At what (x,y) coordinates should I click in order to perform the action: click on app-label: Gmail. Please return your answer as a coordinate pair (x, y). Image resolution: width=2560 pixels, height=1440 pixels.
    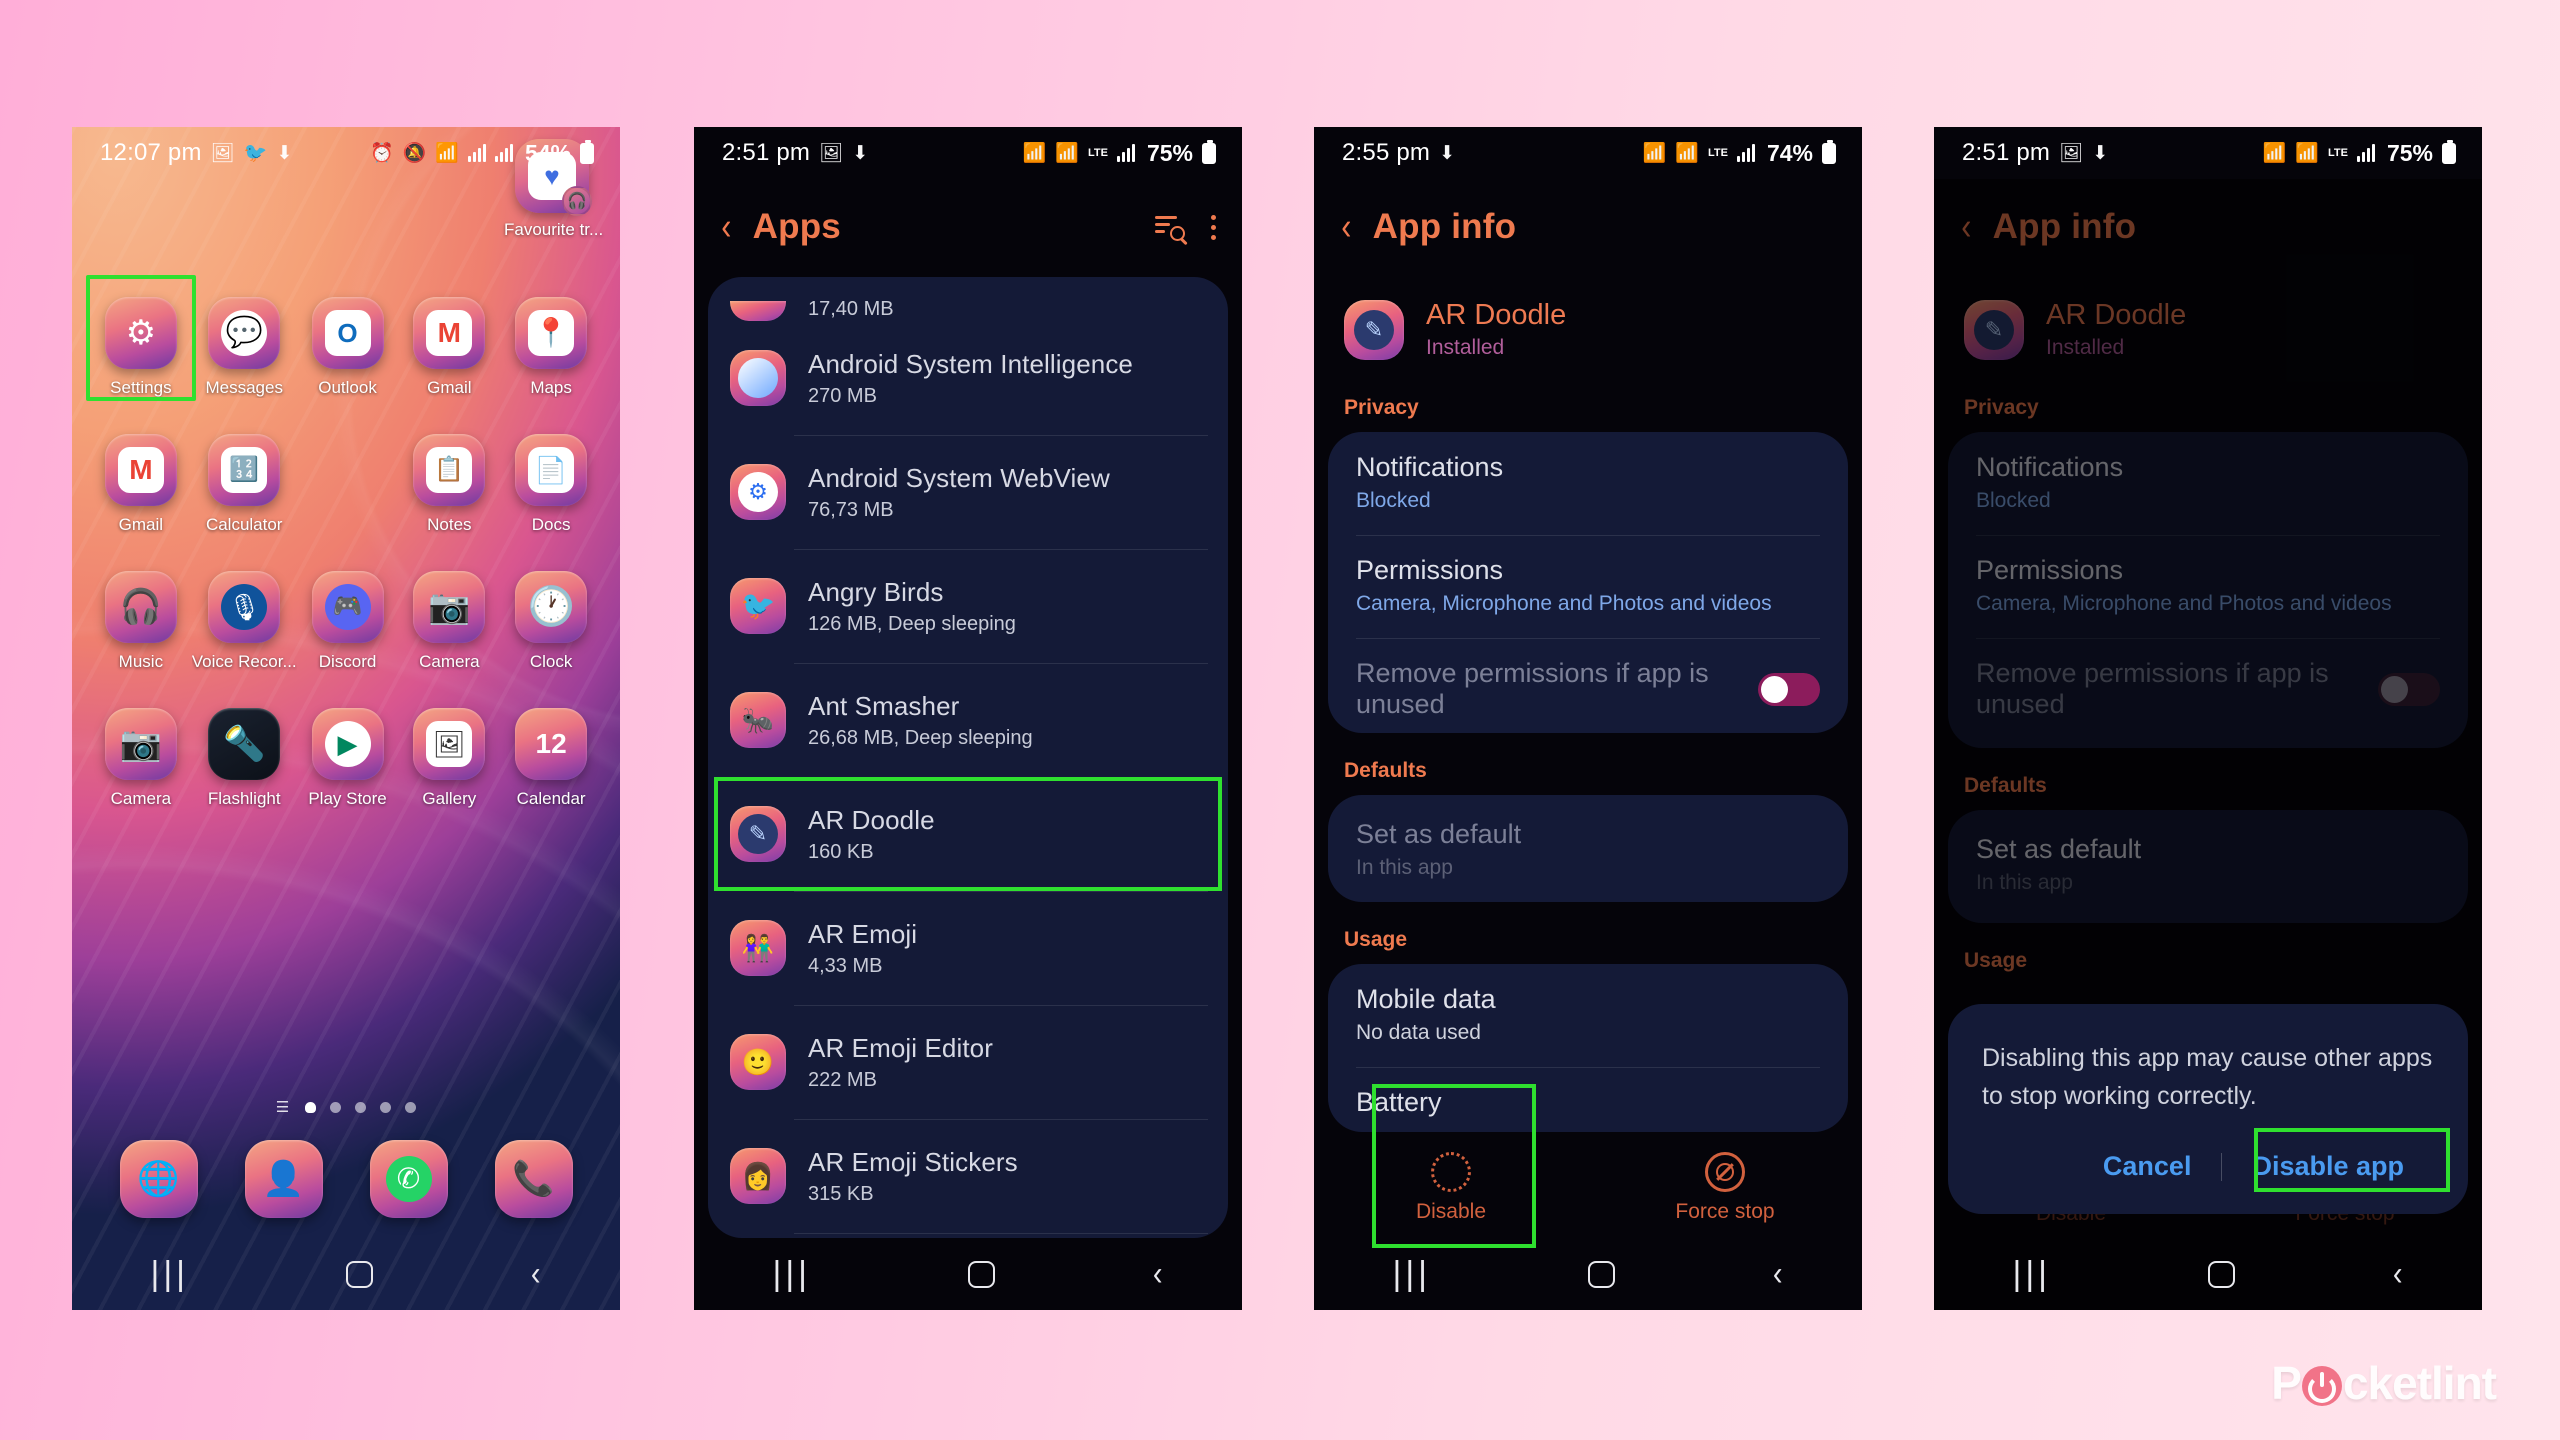
    Looking at the image, I should click on (141, 524).